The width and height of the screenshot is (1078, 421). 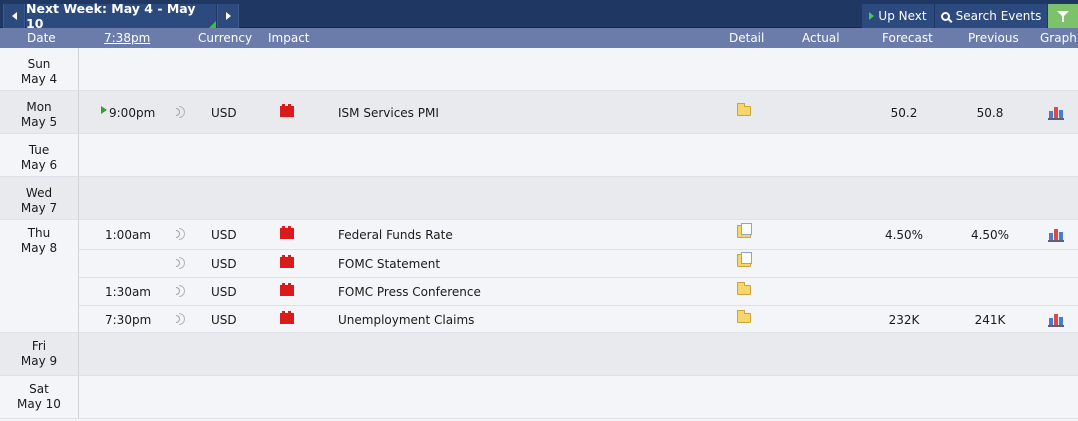 What do you see at coordinates (578, 319) in the screenshot?
I see `event-row: 7:30pm USD Unemployment Claims 232K 241K` at bounding box center [578, 319].